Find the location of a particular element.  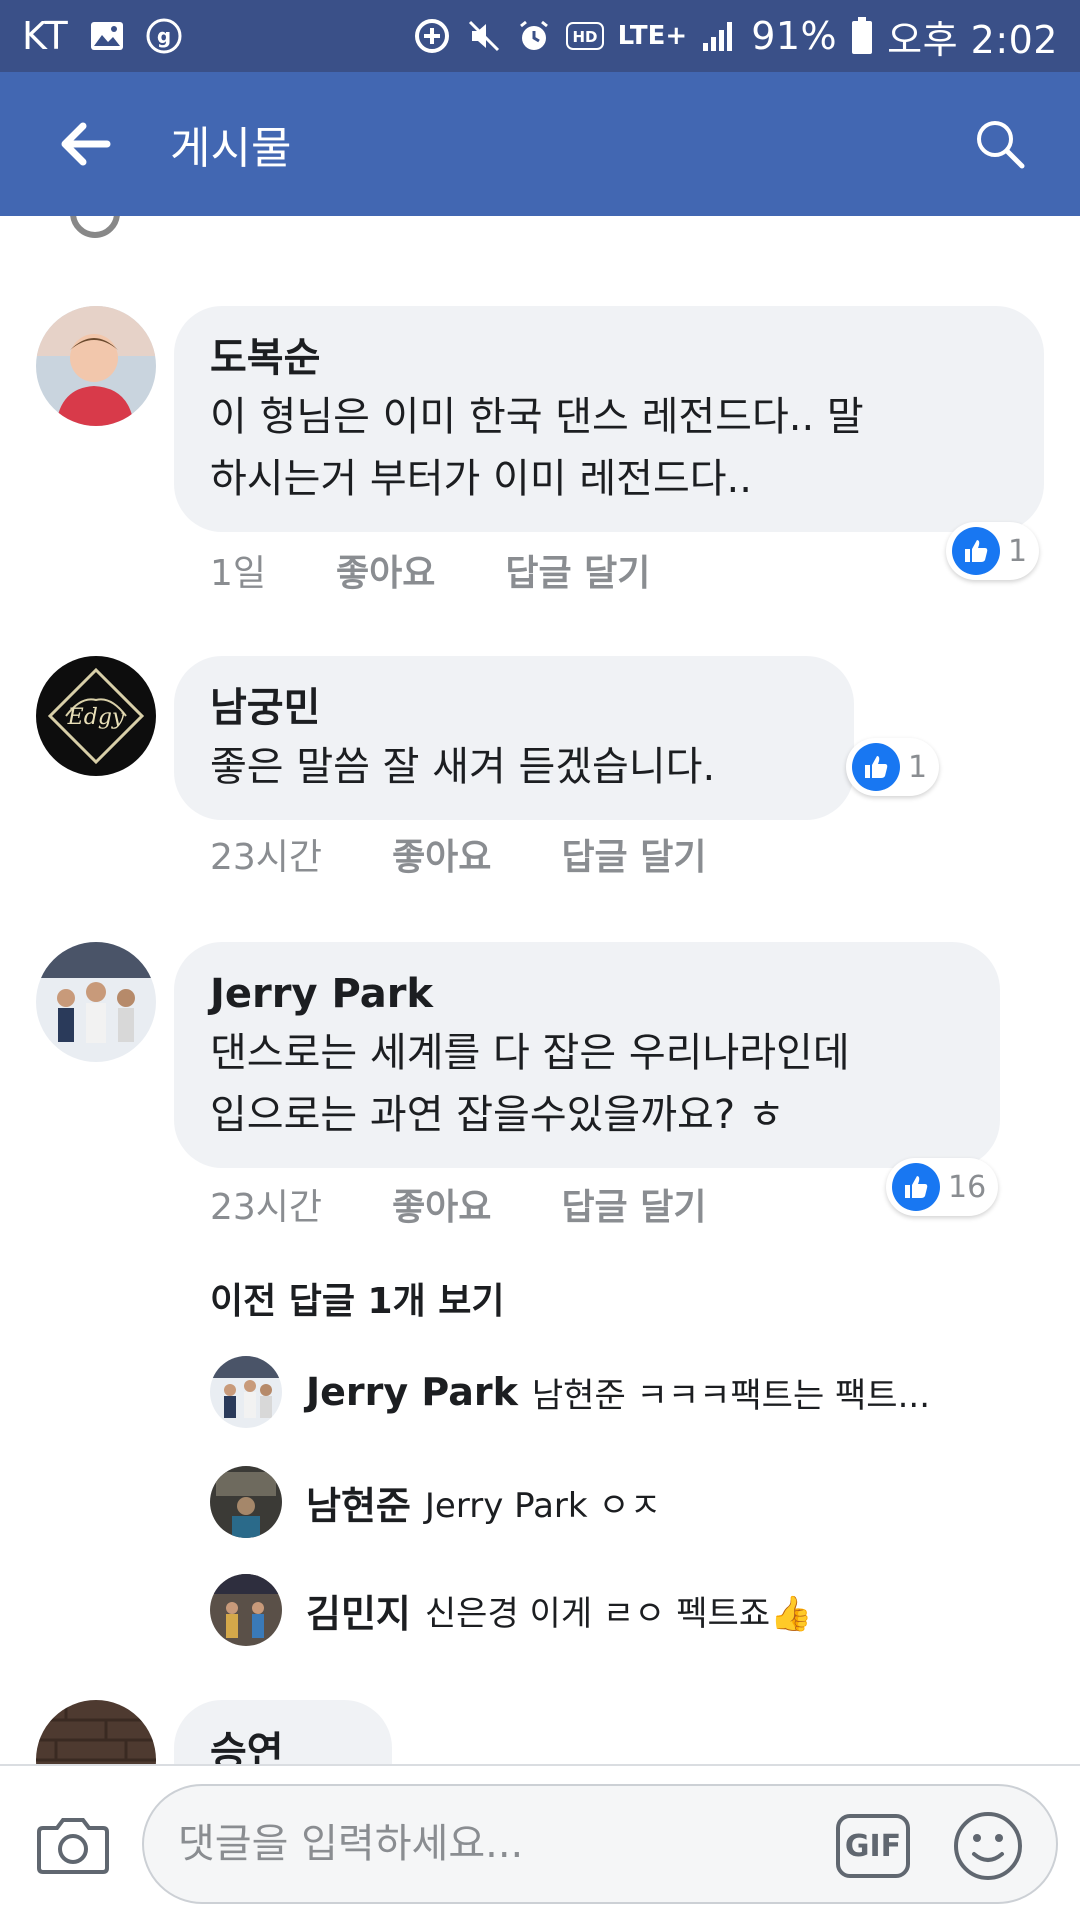

comment-author: 승연 is located at coordinates (283, 1744).